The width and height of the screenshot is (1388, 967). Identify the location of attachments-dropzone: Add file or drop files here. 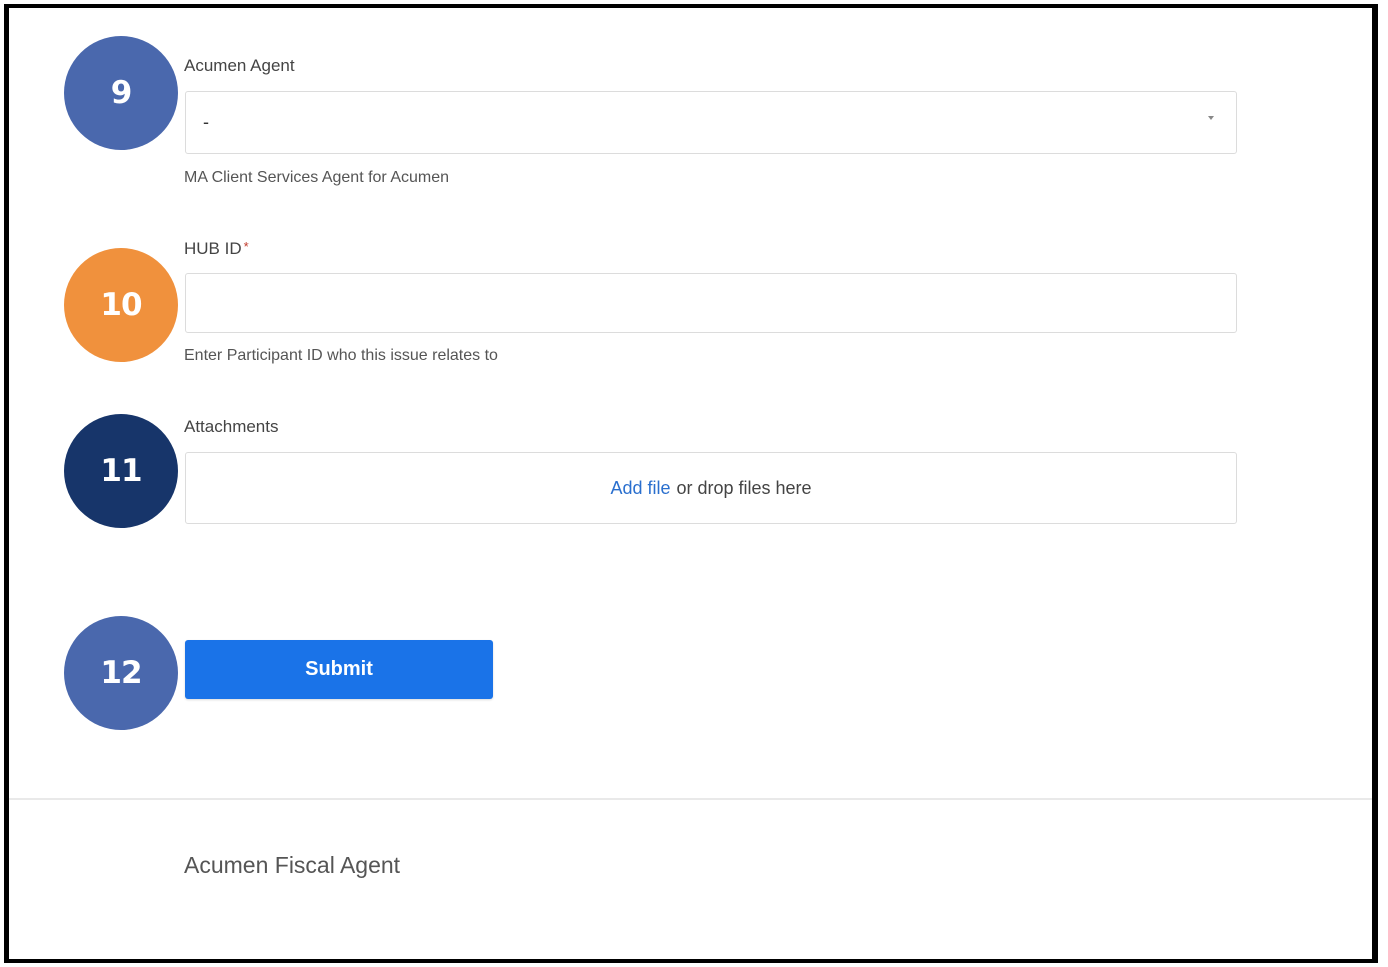
(711, 488).